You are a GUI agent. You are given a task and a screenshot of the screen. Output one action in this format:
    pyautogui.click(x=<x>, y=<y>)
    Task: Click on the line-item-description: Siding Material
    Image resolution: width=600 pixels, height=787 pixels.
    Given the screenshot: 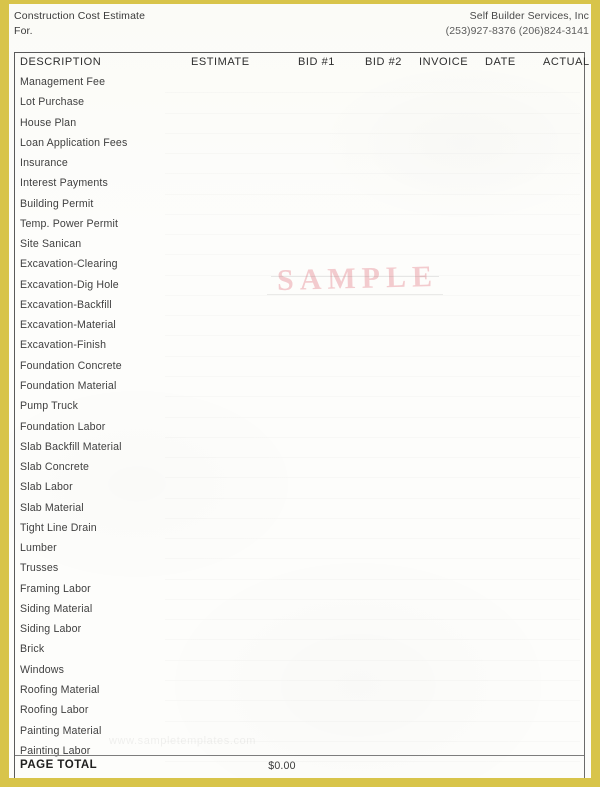 What is the action you would take?
    pyautogui.click(x=56, y=608)
    